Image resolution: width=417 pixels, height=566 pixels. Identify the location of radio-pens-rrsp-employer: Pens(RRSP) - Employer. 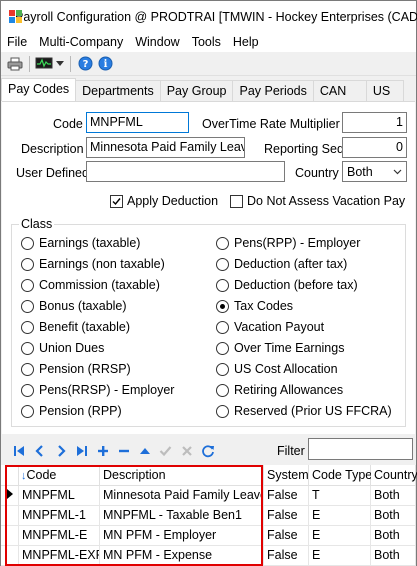
(97, 390).